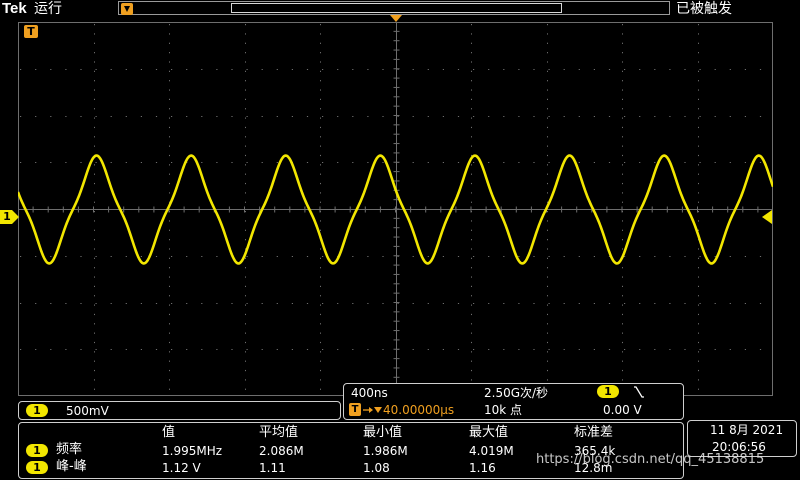 The width and height of the screenshot is (800, 480). I want to click on trigger-level-marker-icon, so click(767, 217).